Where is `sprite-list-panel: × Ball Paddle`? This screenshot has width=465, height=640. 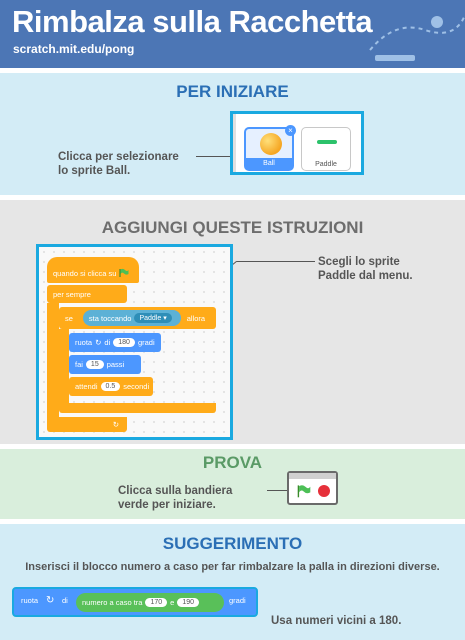
sprite-list-panel: × Ball Paddle is located at coordinates (297, 143).